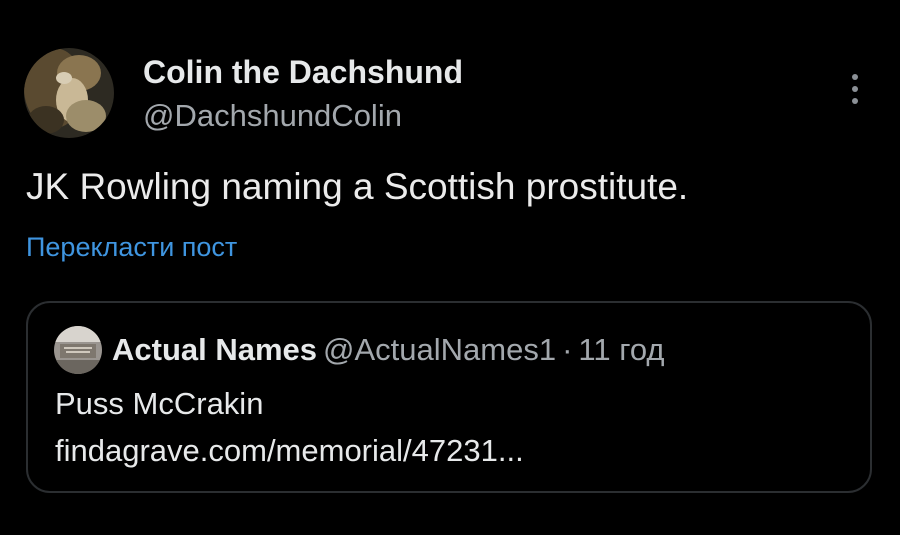  Describe the element at coordinates (214, 349) in the screenshot. I see `quoted-author-name: Actual Names` at that location.